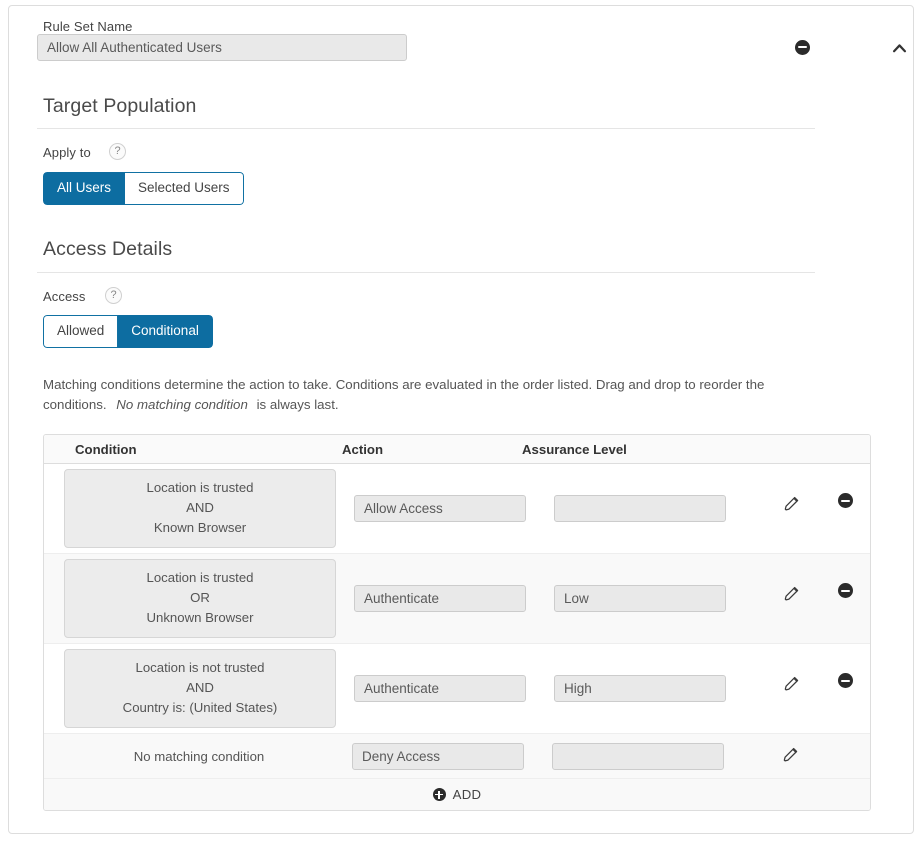 This screenshot has height=847, width=922. I want to click on conditions-description-part2: is always last., so click(297, 404).